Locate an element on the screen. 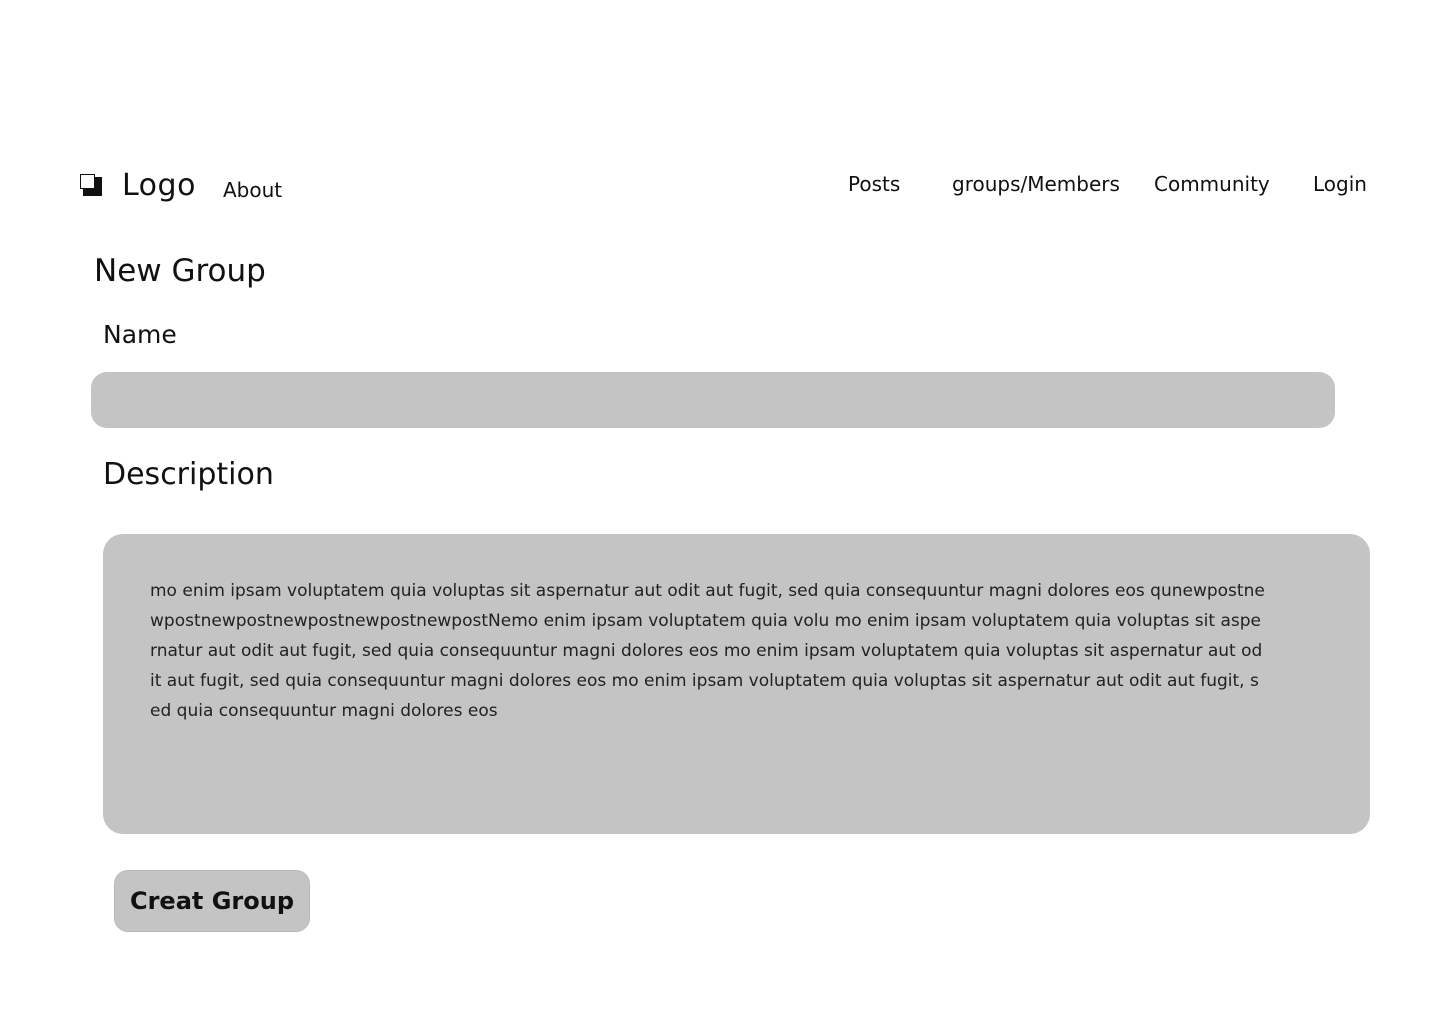 This screenshot has width=1440, height=1024. logo-text: Logo is located at coordinates (159, 185).